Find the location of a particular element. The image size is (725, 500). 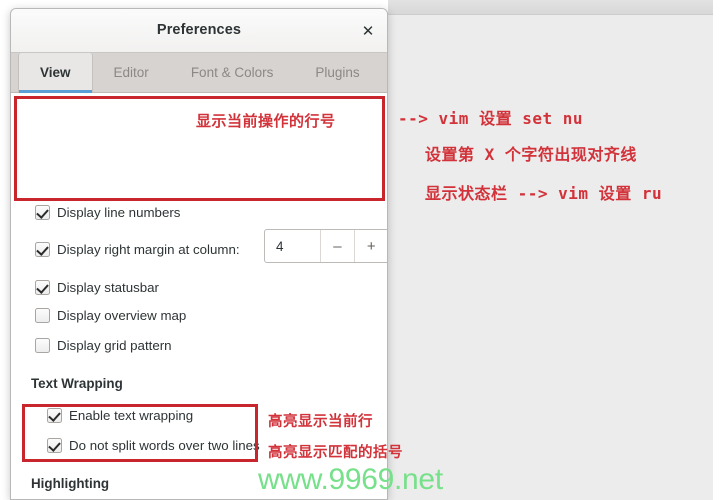

tab-editor: Editor is located at coordinates (131, 72).